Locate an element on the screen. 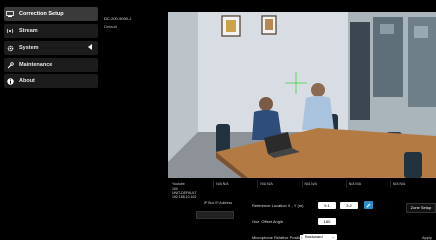 The height and width of the screenshot is (240, 436). mic-position-label: Microphone Relative Position is located at coordinates (278, 237).